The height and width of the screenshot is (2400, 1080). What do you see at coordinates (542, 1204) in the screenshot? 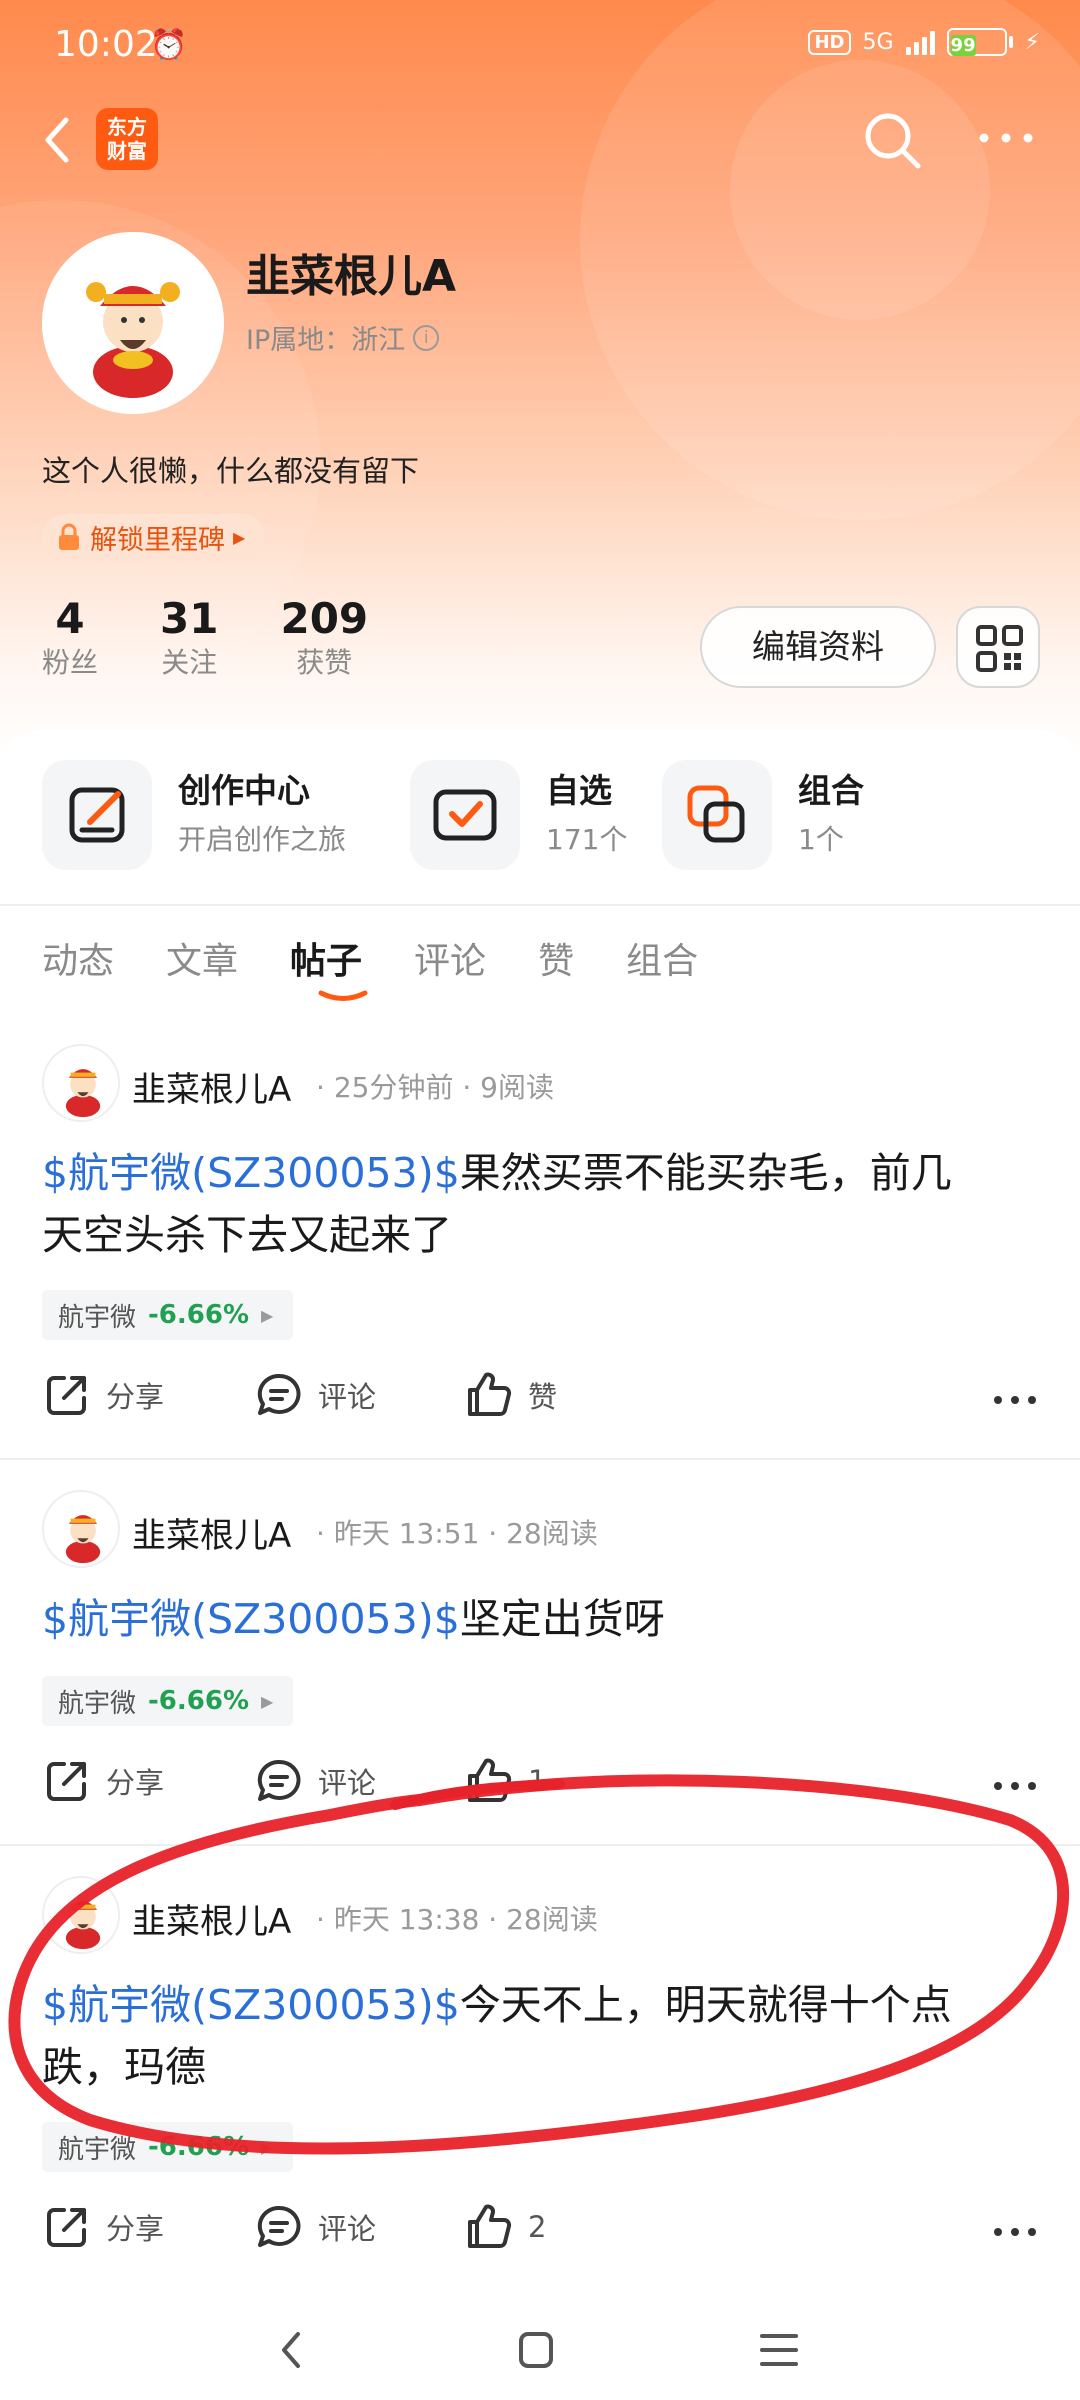
I see `post-content: $航宇微(SZ300053)$果然买票不能买杂毛，前几 天空头杀下去又起来了` at bounding box center [542, 1204].